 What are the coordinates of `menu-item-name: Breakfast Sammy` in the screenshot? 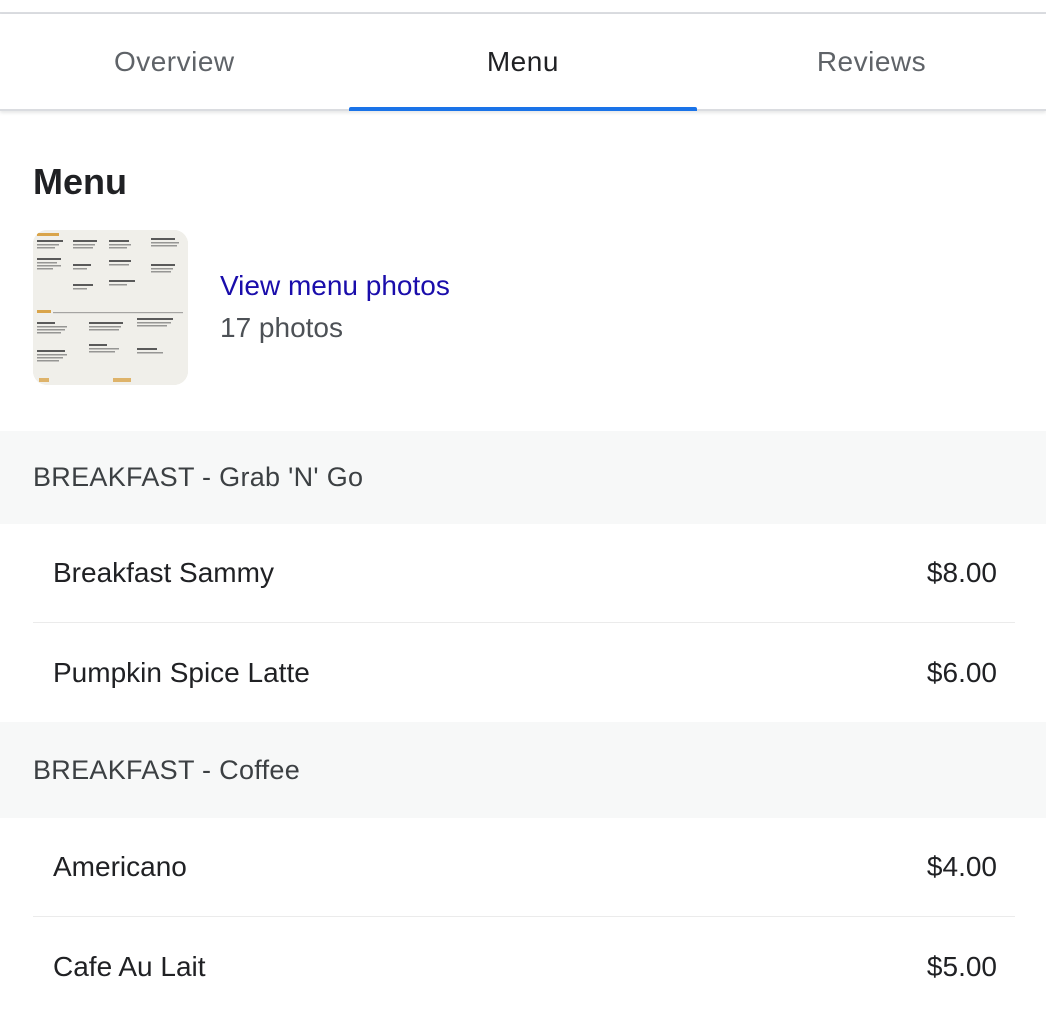 It's located at (163, 572).